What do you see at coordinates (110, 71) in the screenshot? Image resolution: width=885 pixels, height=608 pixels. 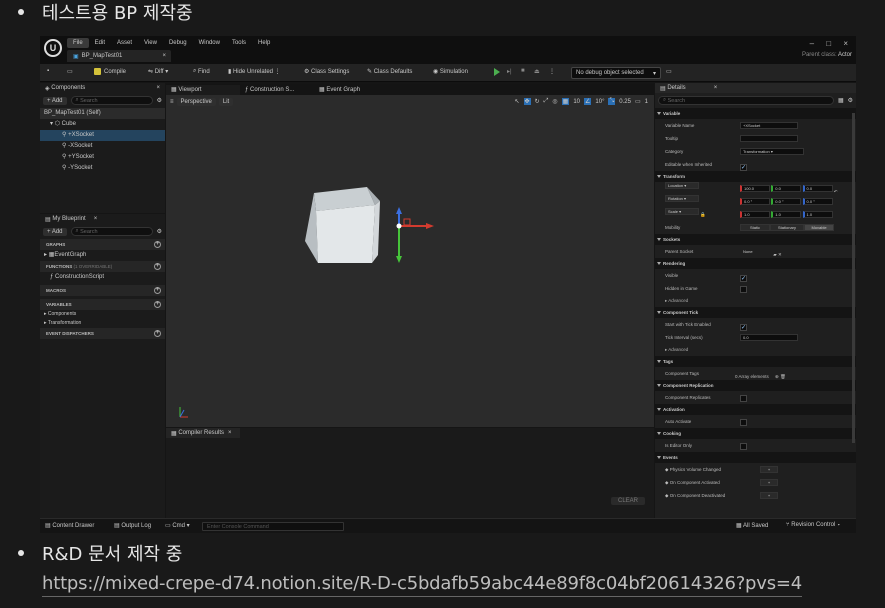 I see `compile-button: Compile` at bounding box center [110, 71].